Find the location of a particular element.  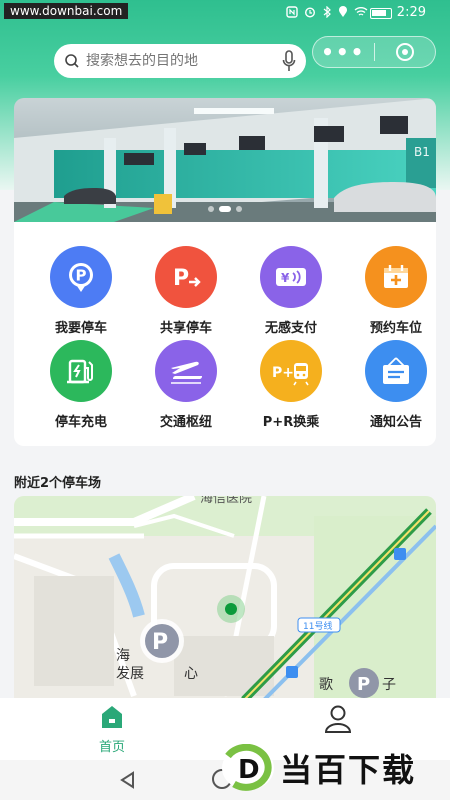

search-bar is located at coordinates (180, 61).